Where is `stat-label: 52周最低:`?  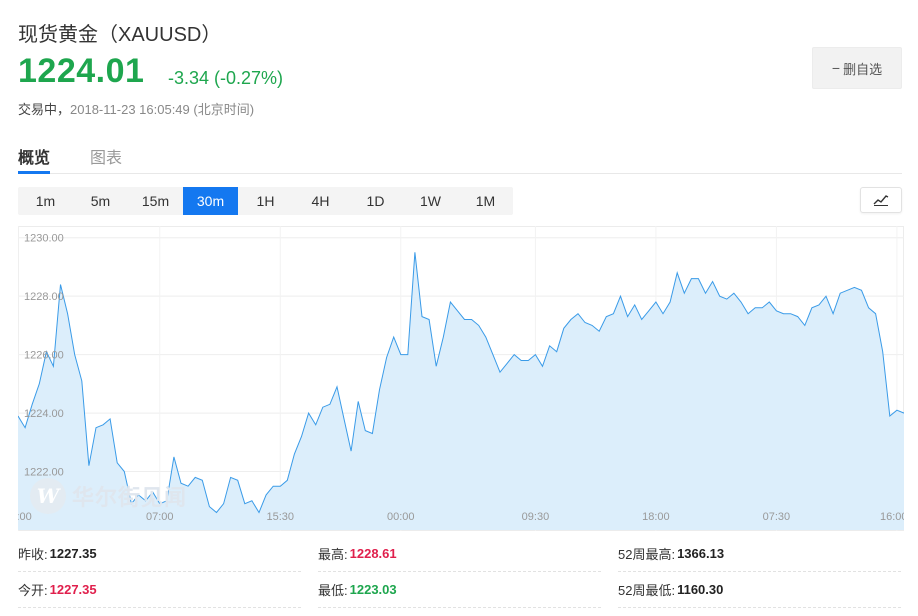 stat-label: 52周最低: is located at coordinates (647, 590).